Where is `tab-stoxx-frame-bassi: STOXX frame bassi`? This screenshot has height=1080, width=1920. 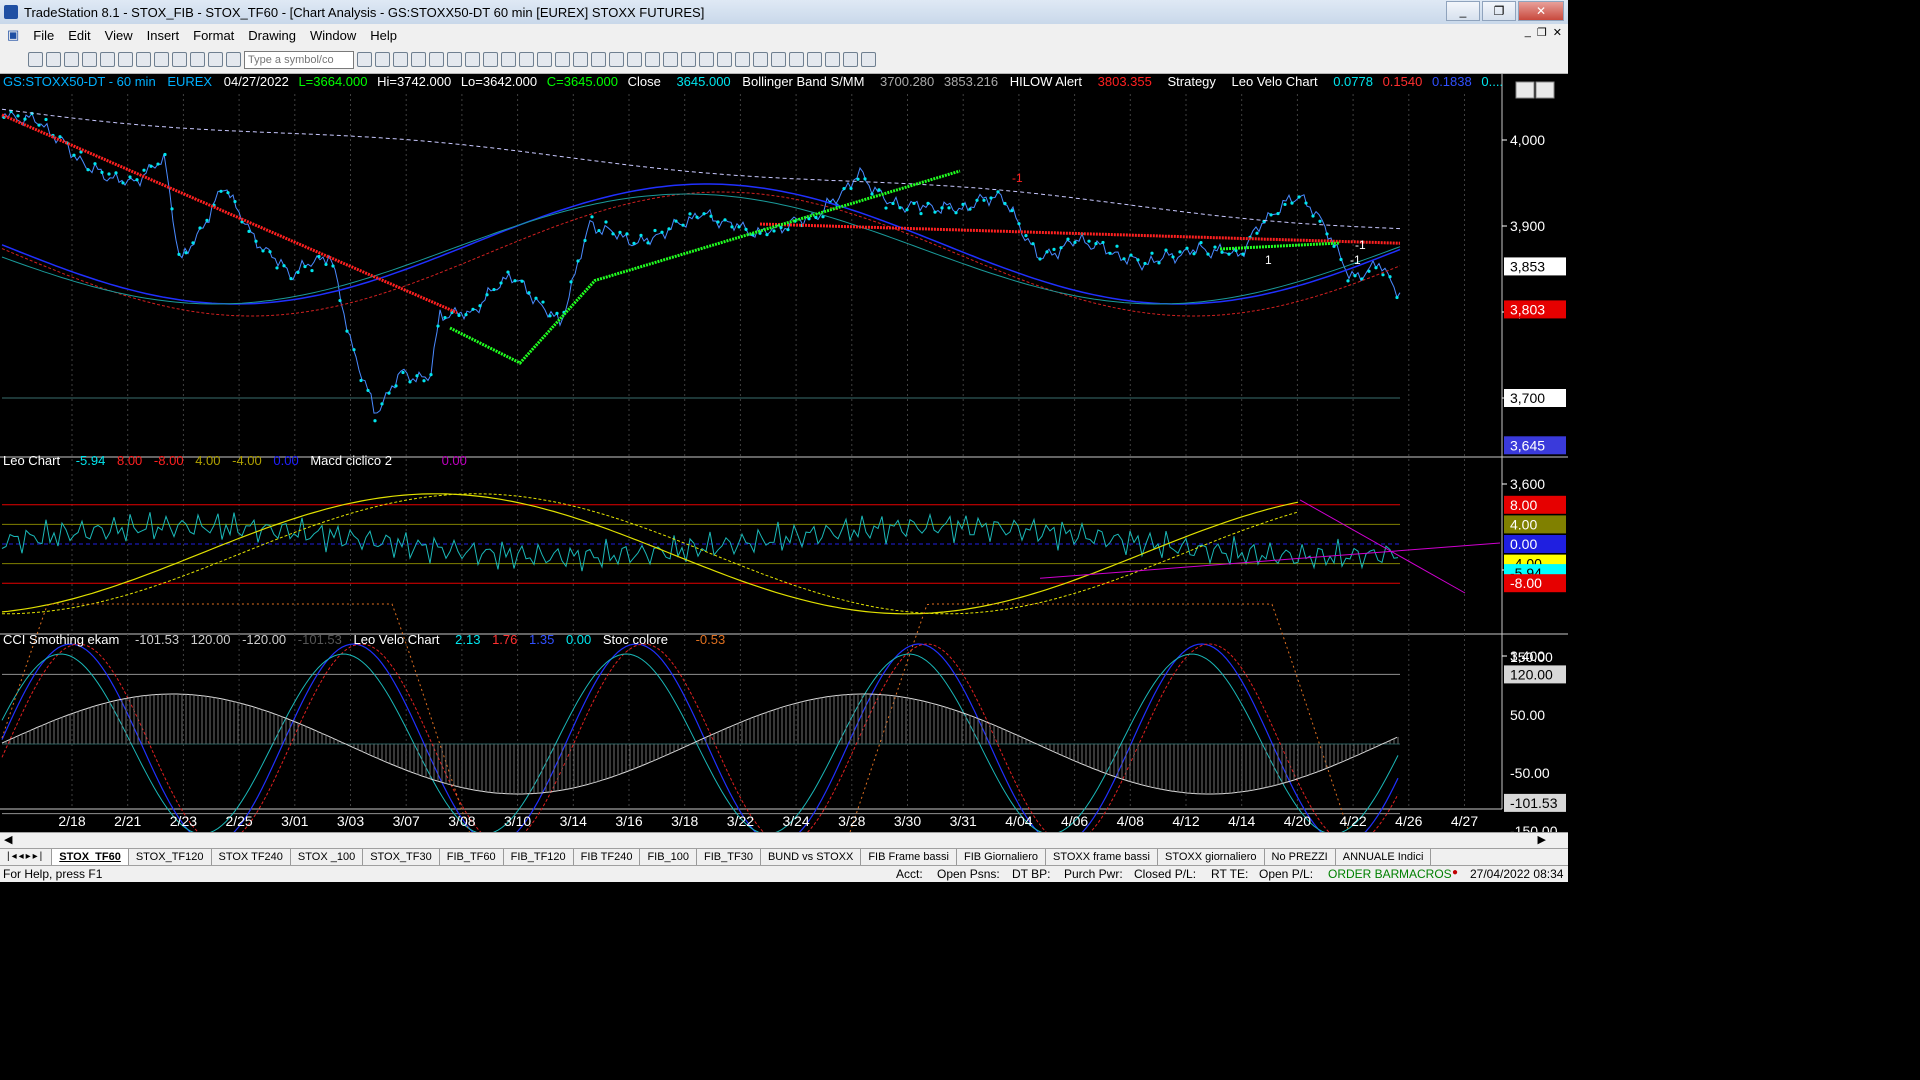 tab-stoxx-frame-bassi: STOXX frame bassi is located at coordinates (1102, 857).